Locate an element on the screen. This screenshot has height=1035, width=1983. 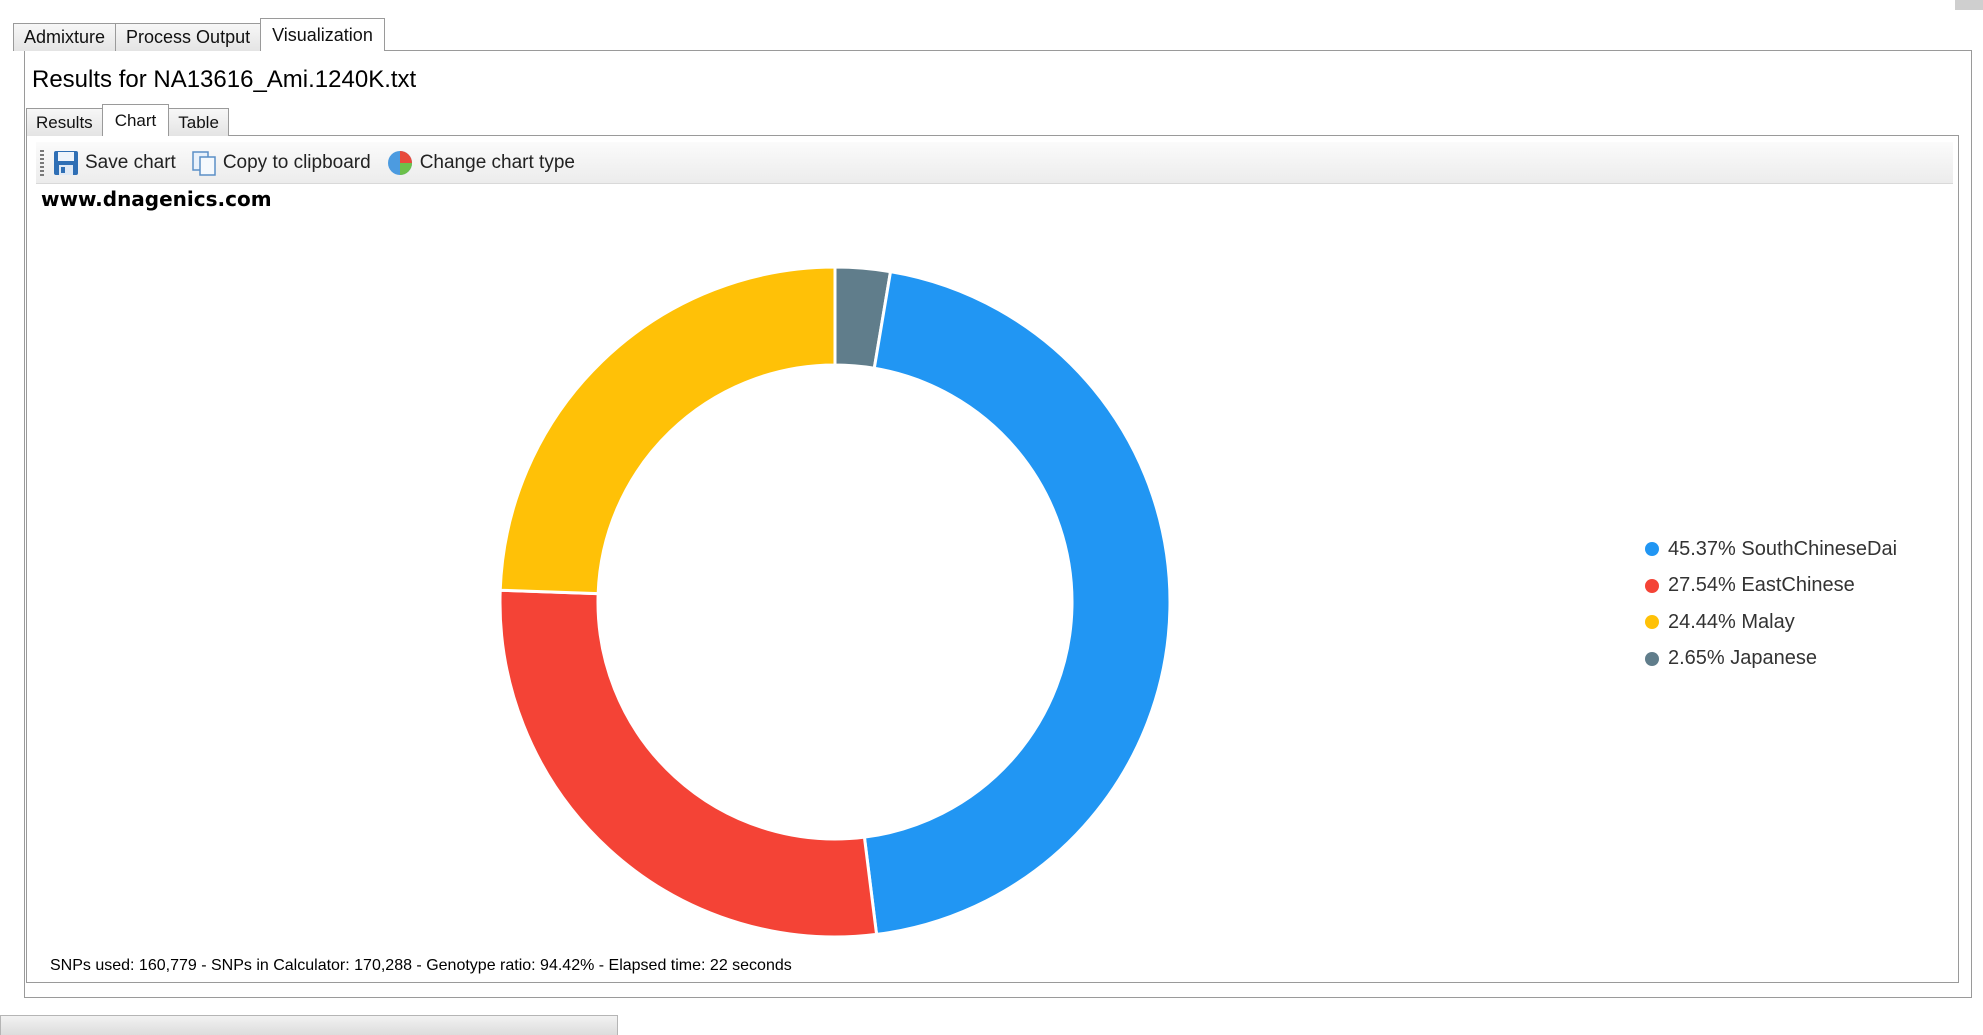
copy-to-clipboard-label: Copy to clipboard is located at coordinates (296, 162).